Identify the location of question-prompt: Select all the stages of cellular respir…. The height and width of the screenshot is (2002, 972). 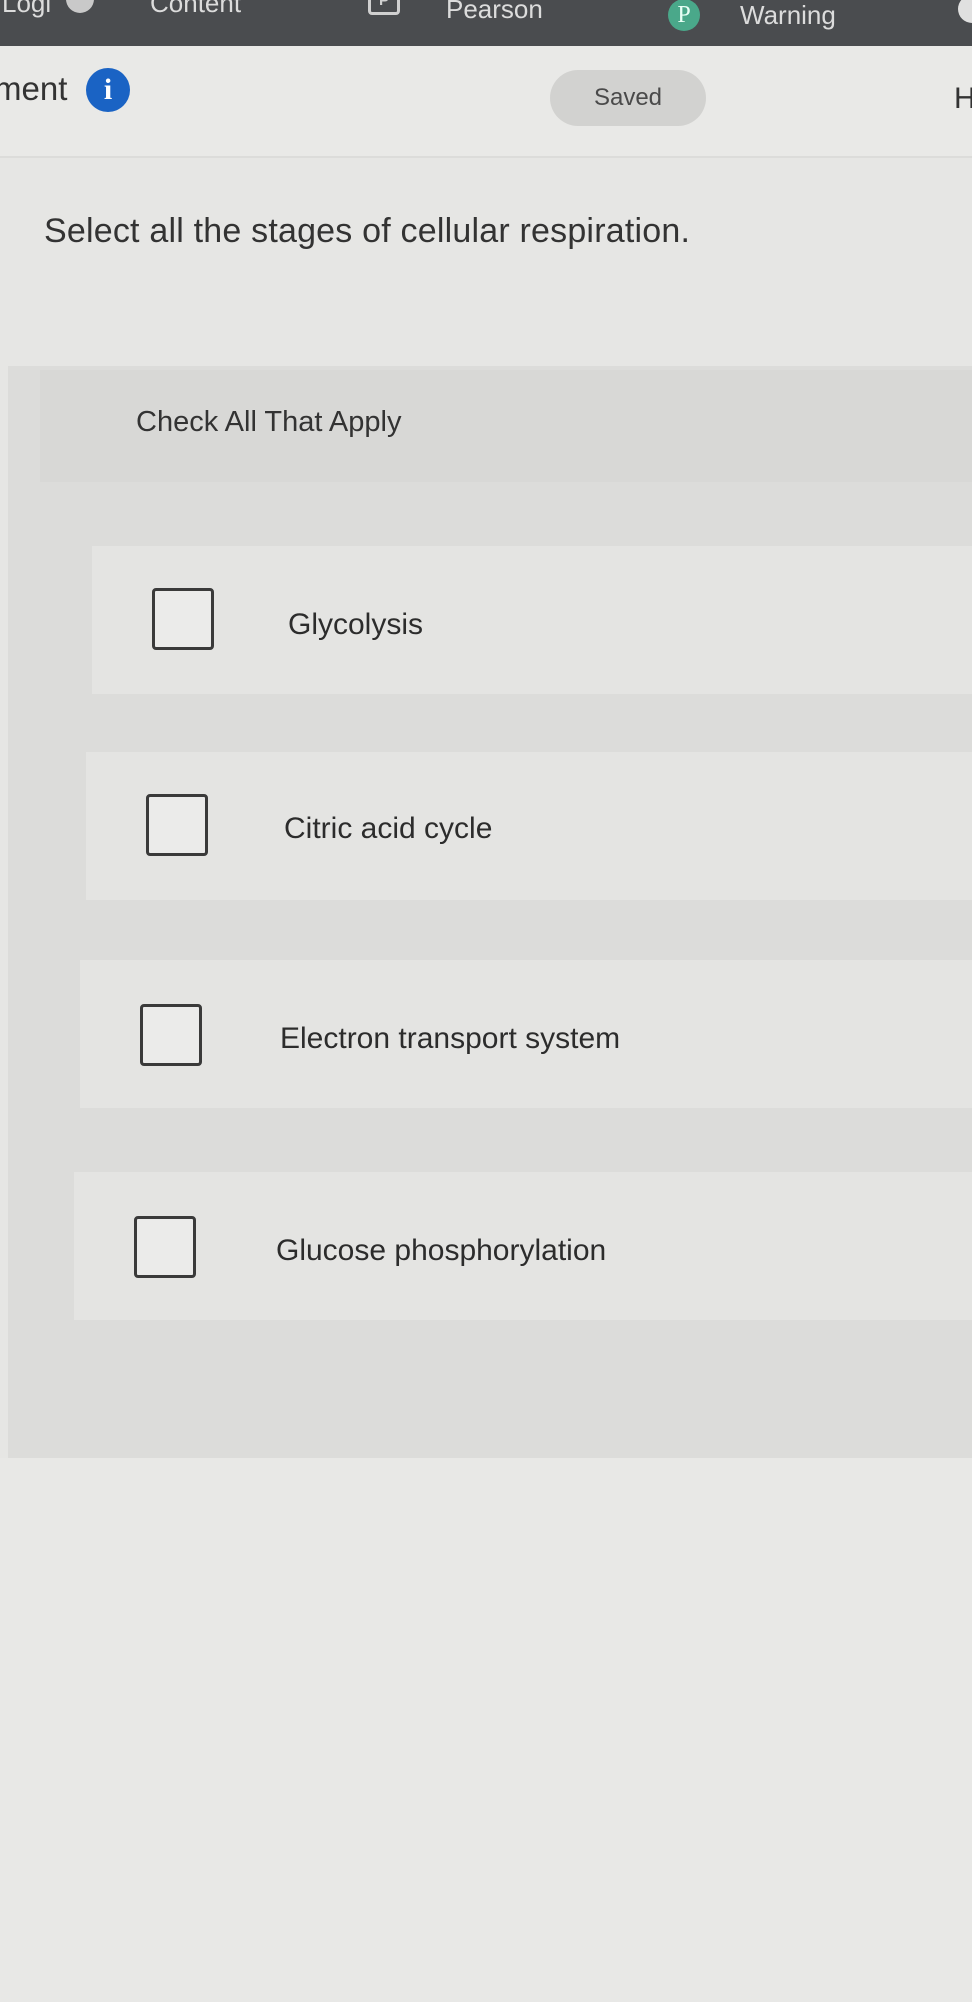
(367, 231).